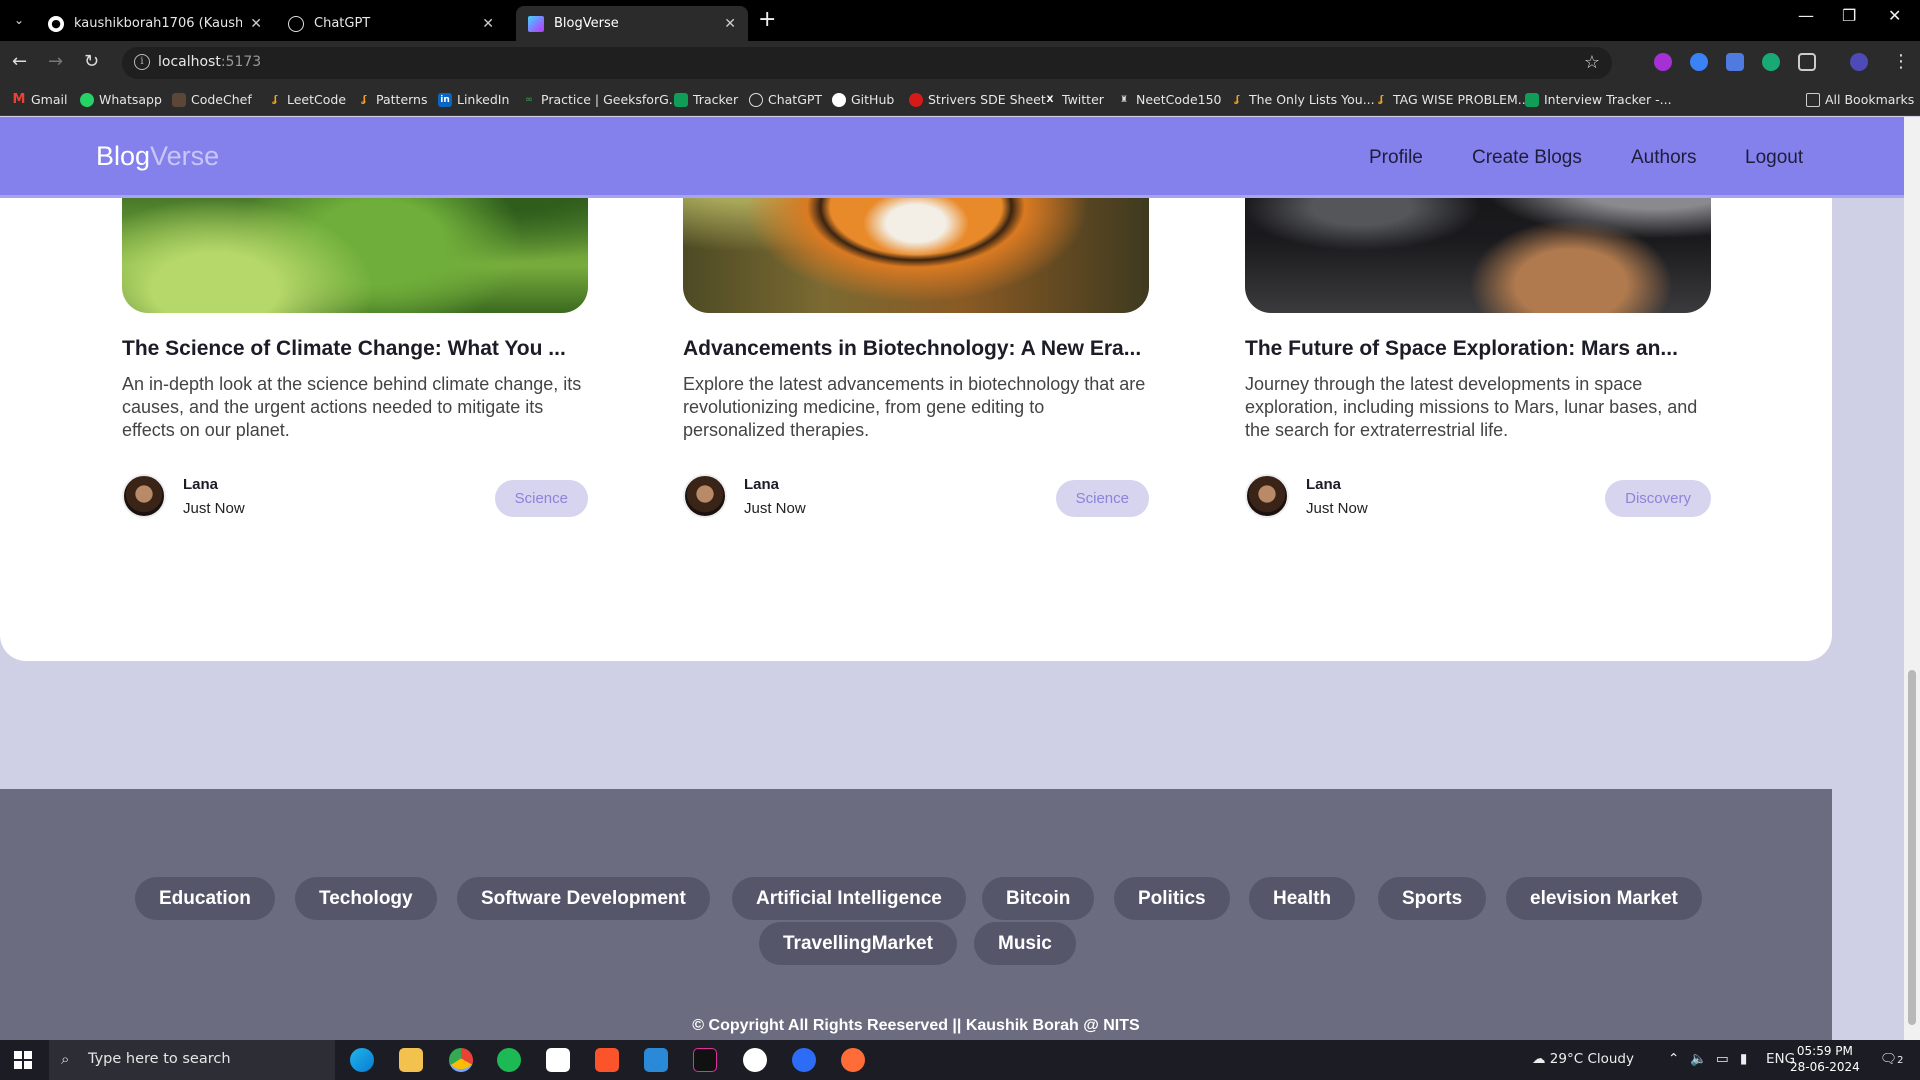  Describe the element at coordinates (558, 1060) in the screenshot. I see `notion-icon` at that location.